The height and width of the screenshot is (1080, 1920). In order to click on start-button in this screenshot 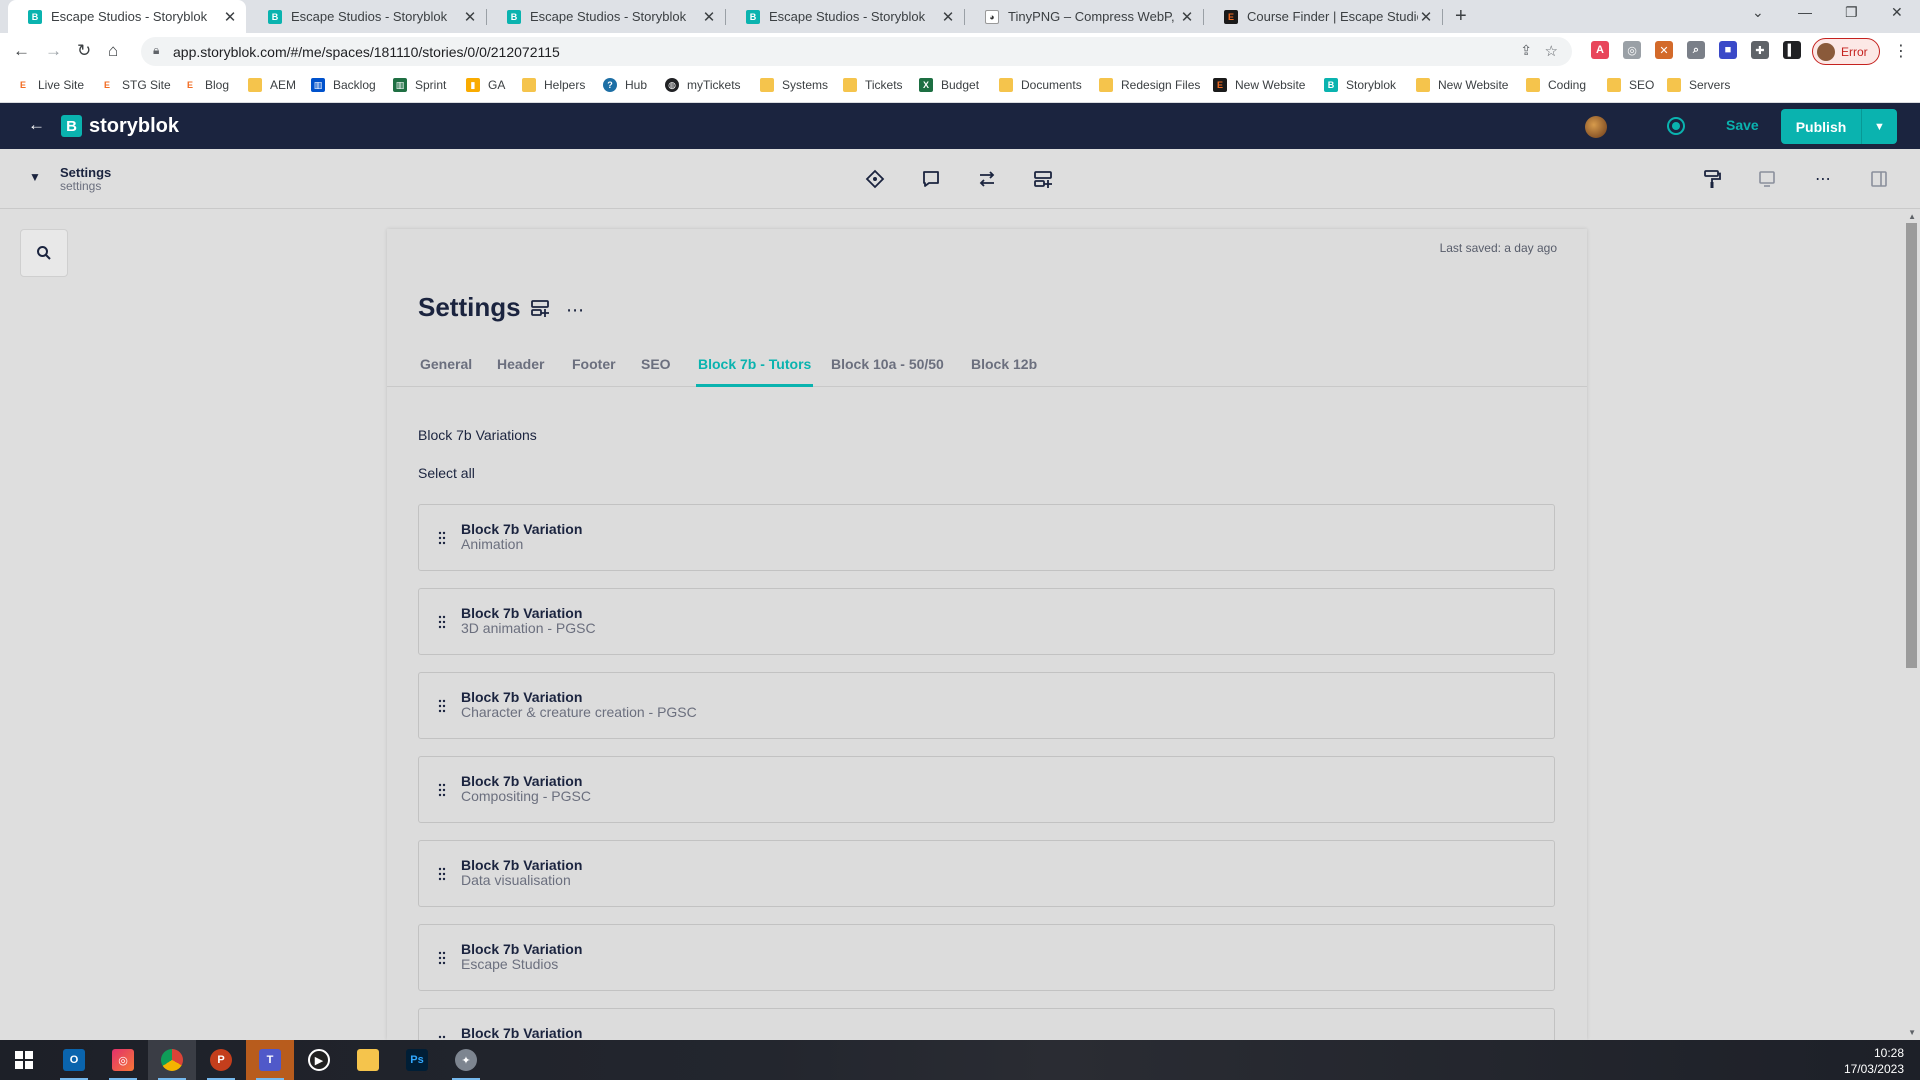, I will do `click(24, 1060)`.